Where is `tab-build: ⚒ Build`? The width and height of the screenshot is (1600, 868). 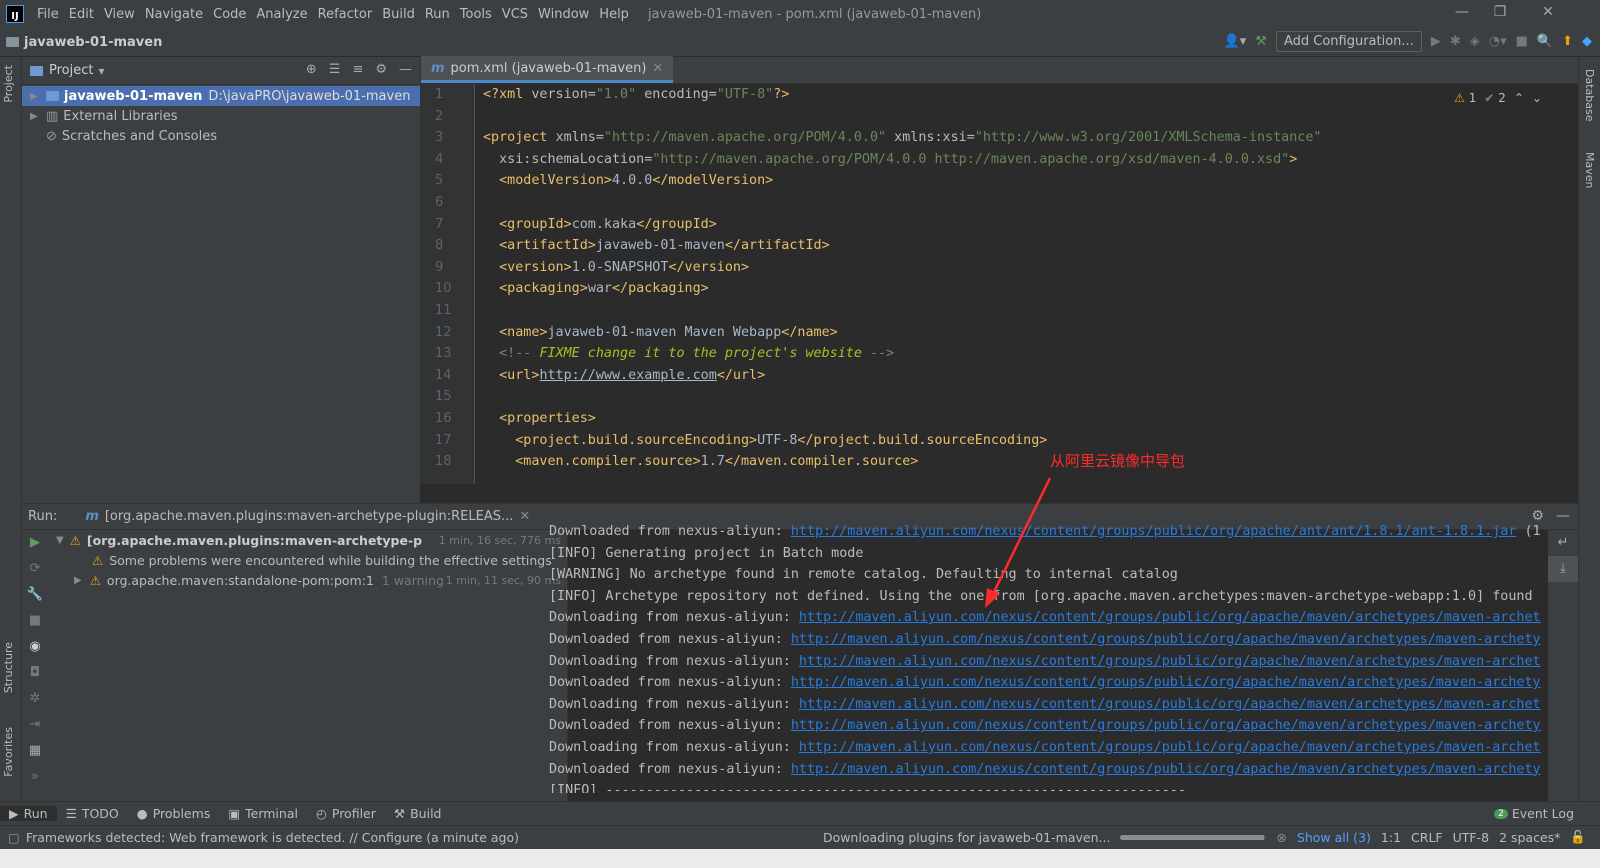 tab-build: ⚒ Build is located at coordinates (418, 813).